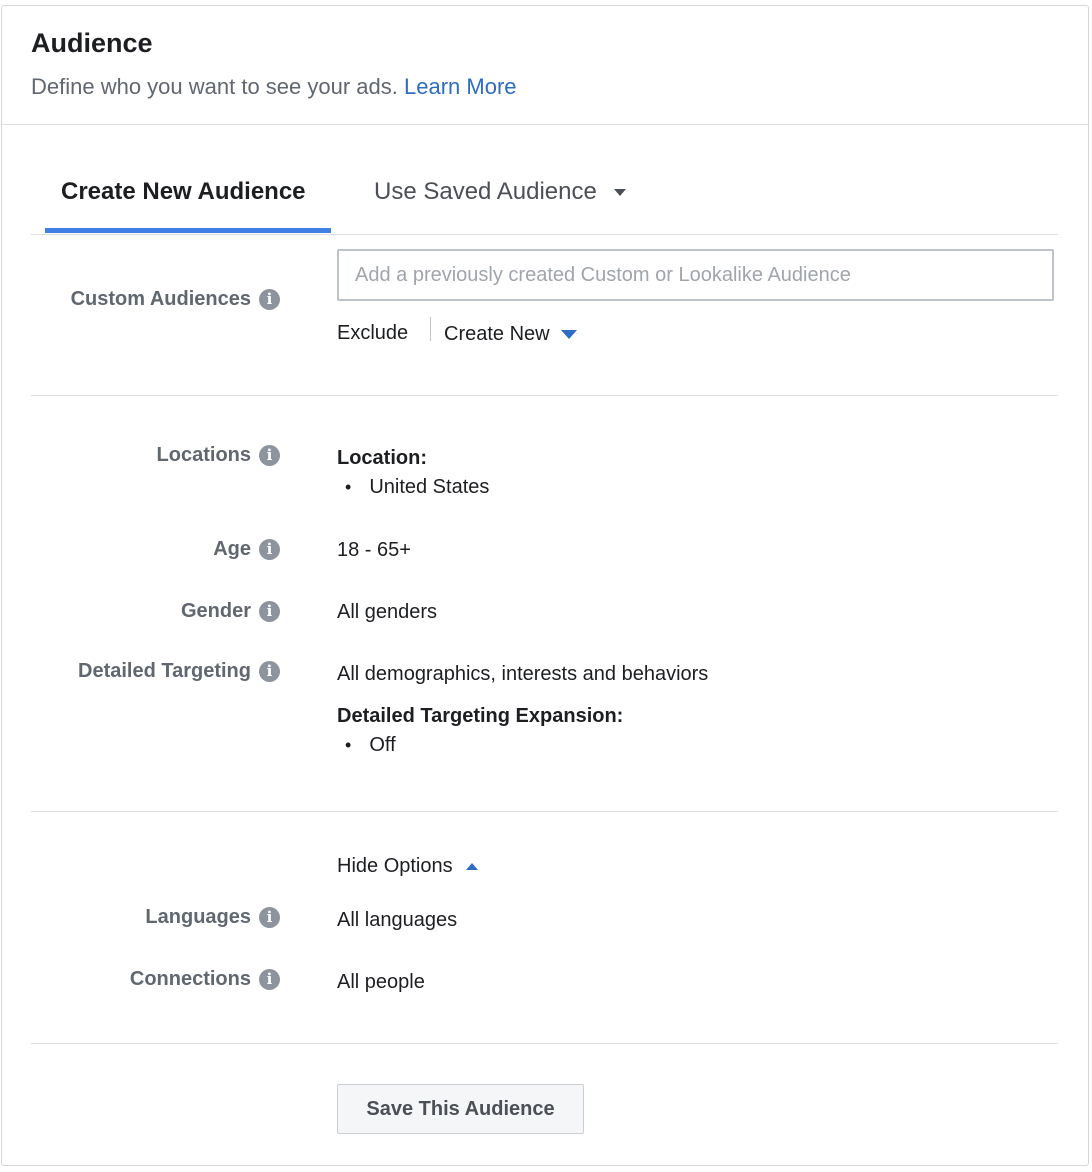 The height and width of the screenshot is (1172, 1092). Describe the element at coordinates (526, 745) in the screenshot. I see `list-item: • Off` at that location.